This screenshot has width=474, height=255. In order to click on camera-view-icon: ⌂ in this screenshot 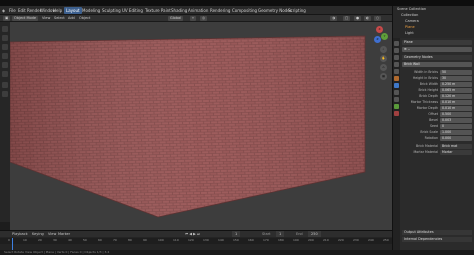, I will do `click(383, 67)`.